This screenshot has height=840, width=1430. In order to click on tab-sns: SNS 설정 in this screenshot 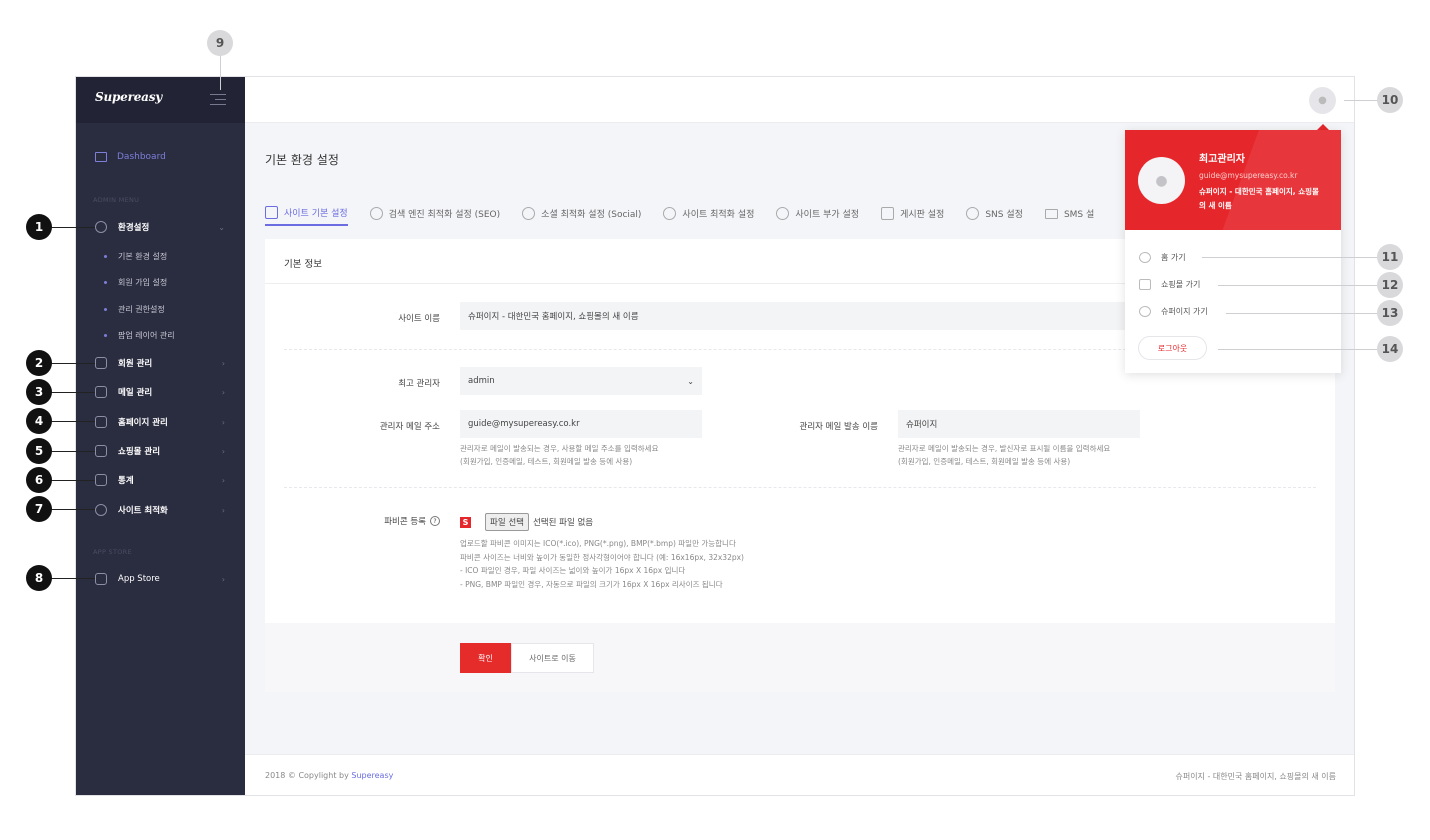, I will do `click(994, 213)`.